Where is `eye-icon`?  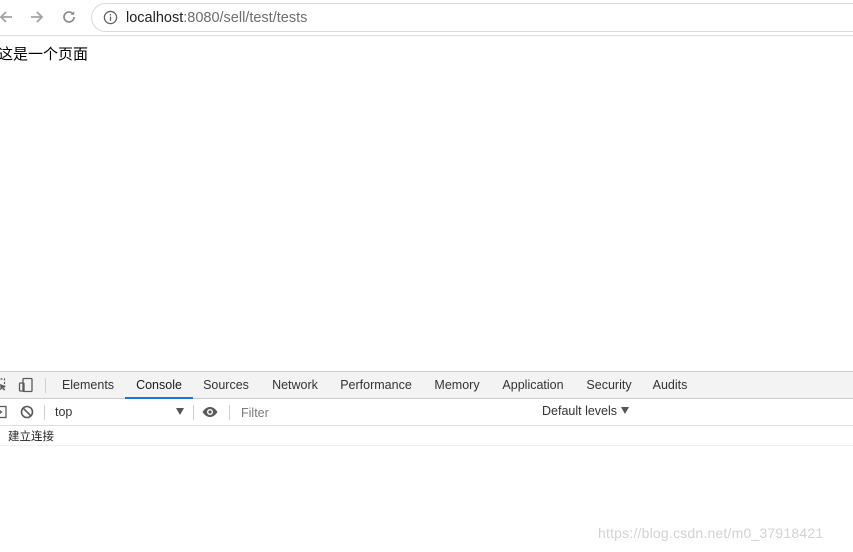 eye-icon is located at coordinates (210, 412).